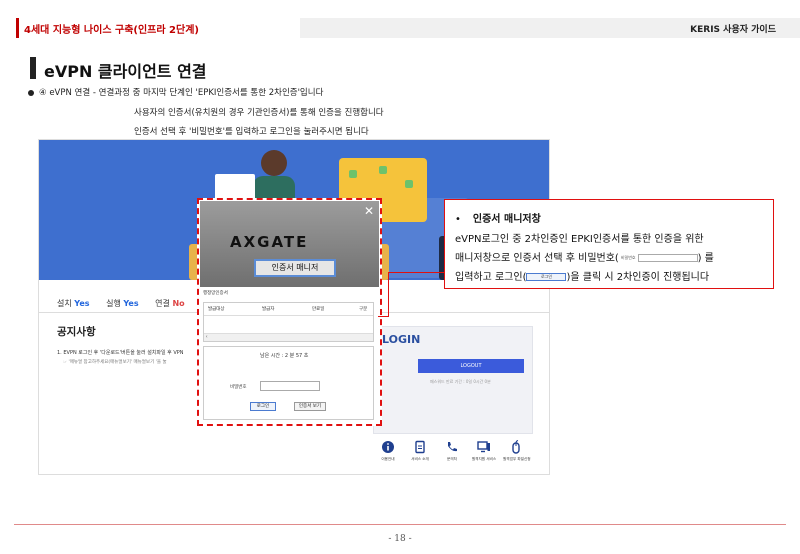 The image size is (800, 554). What do you see at coordinates (400, 524) in the screenshot?
I see `footer-line` at bounding box center [400, 524].